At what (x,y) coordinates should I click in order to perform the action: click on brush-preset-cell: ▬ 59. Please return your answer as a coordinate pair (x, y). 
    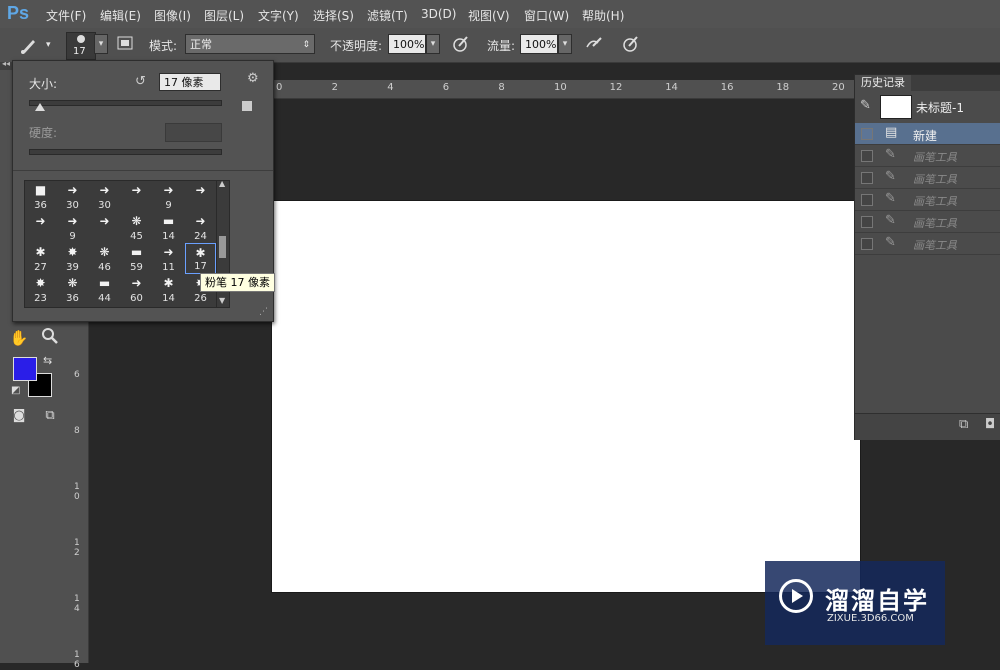
    Looking at the image, I should click on (136, 258).